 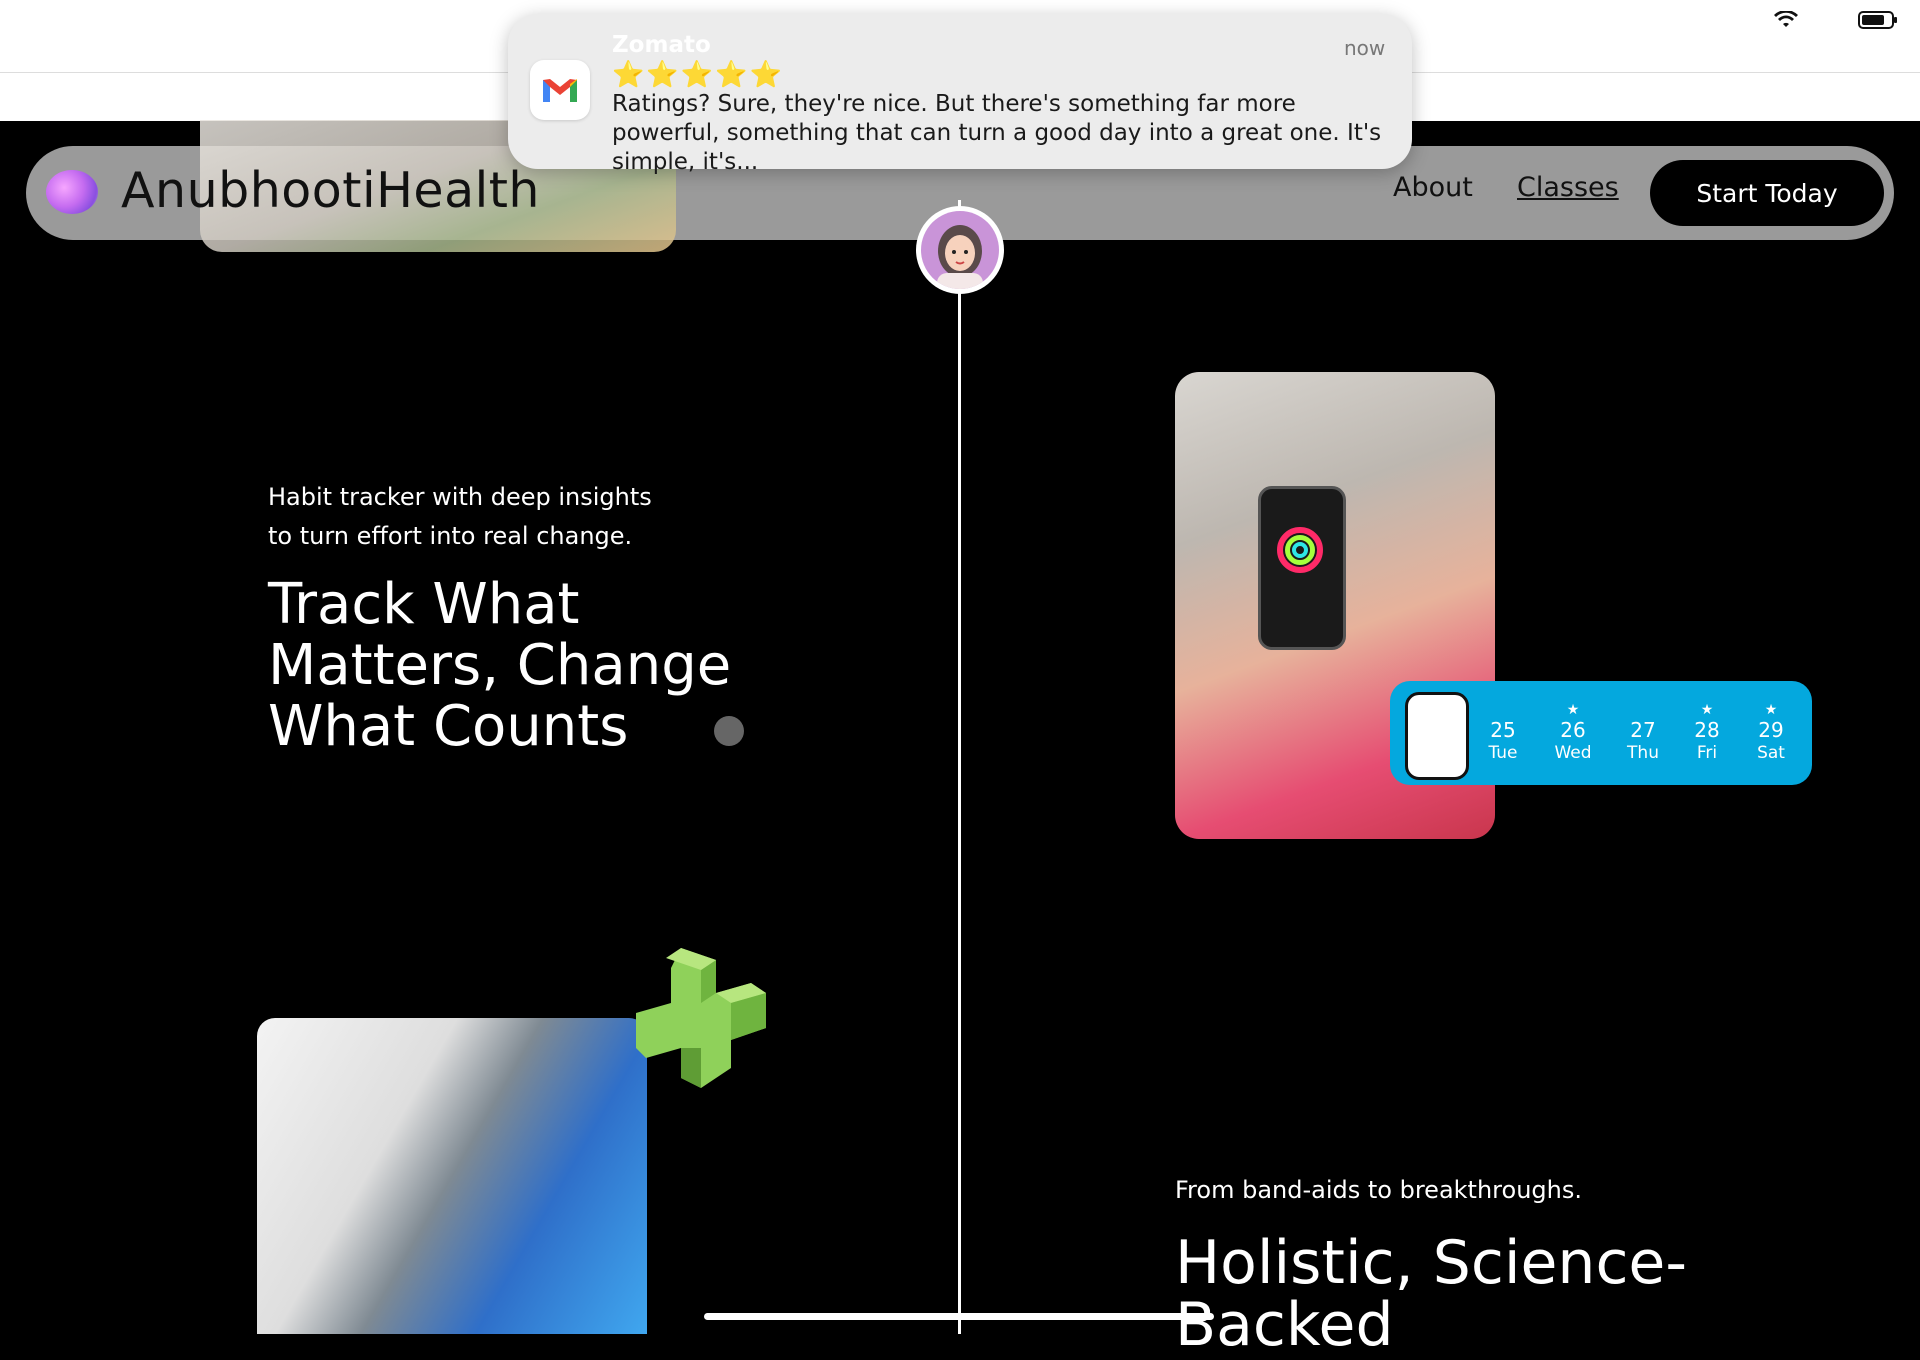 I want to click on calendar-day: 27 Thu, so click(x=1643, y=733).